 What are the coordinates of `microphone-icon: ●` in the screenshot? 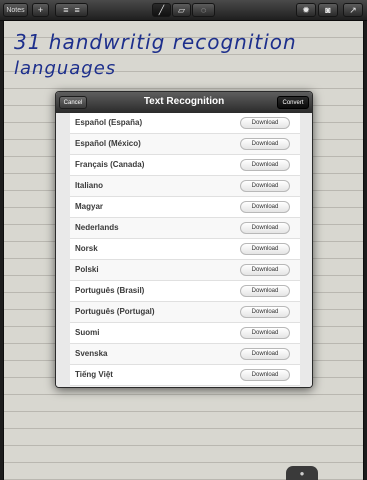 It's located at (302, 473).